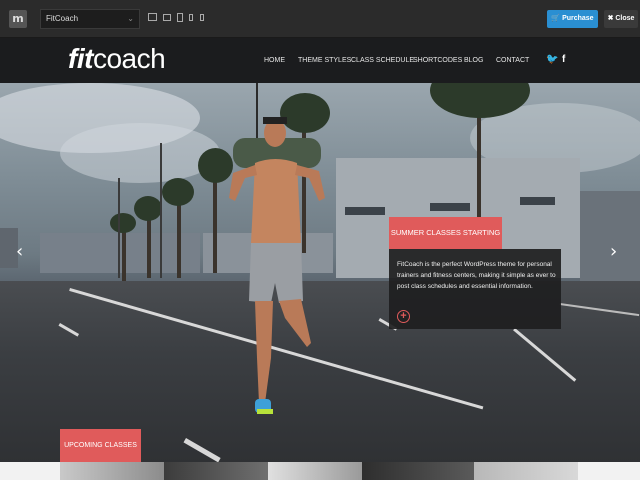 This screenshot has height=480, width=640. What do you see at coordinates (167, 17) in the screenshot?
I see `laptop-view-icon` at bounding box center [167, 17].